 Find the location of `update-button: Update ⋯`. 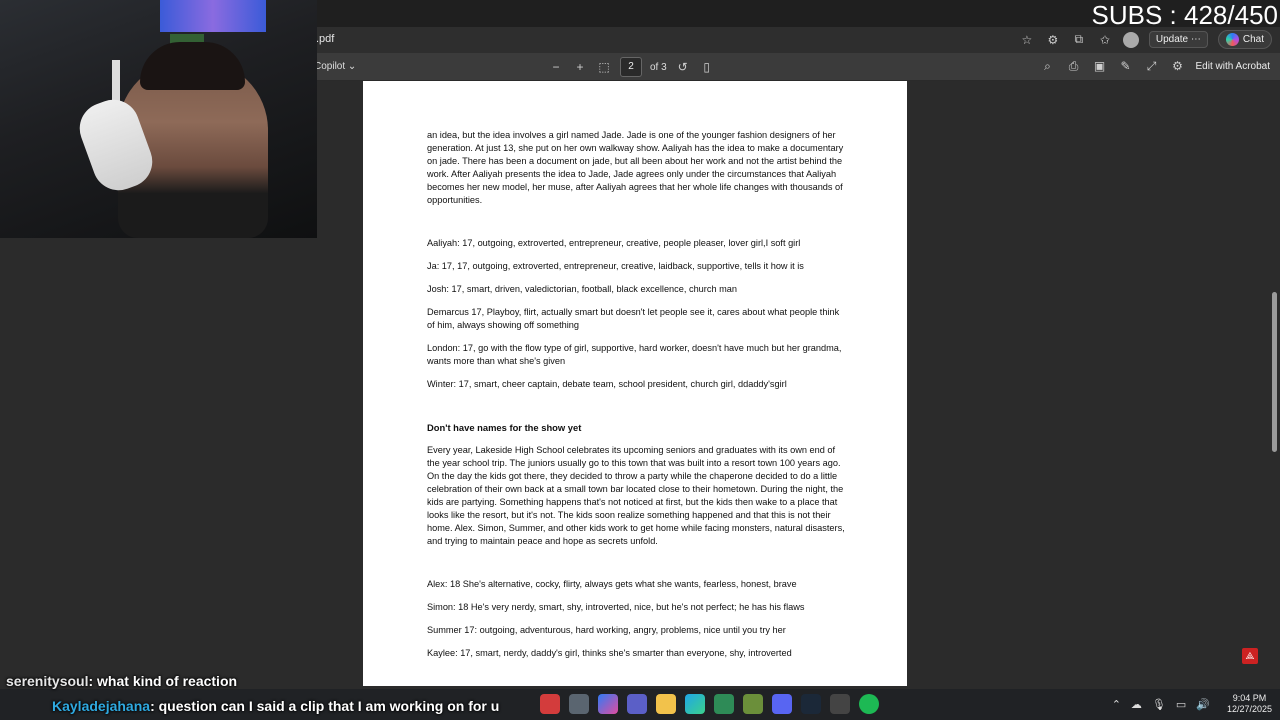

update-button: Update ⋯ is located at coordinates (1178, 39).